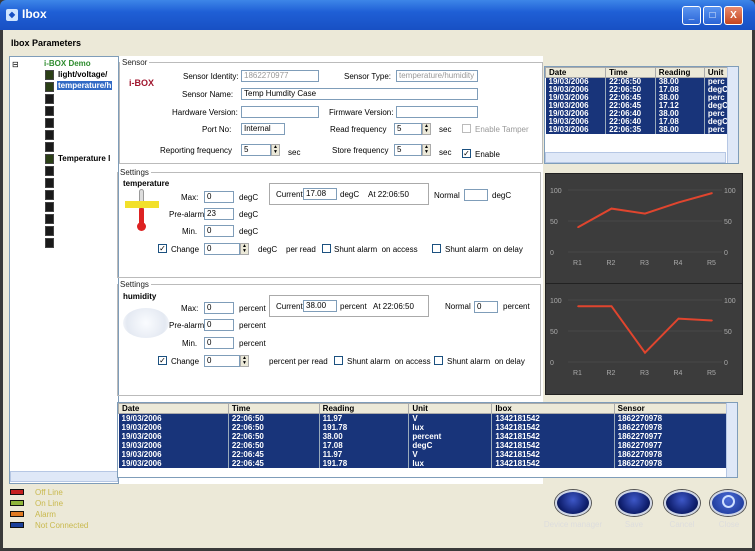 The image size is (755, 551). I want to click on store-spinner: ▲ ▼, so click(426, 150).